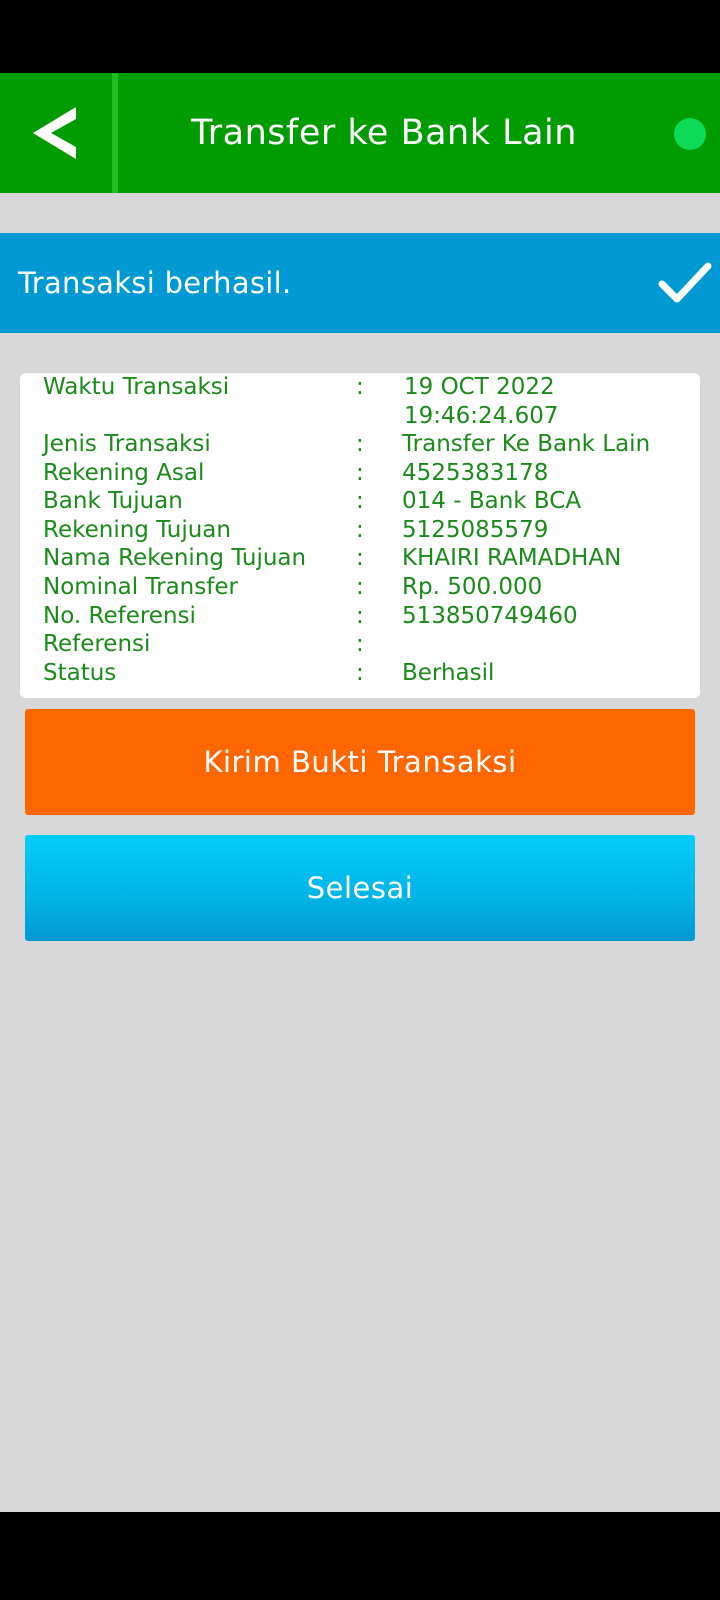 This screenshot has width=720, height=1600. What do you see at coordinates (136, 387) in the screenshot?
I see `detail-label: Waktu Transaksi` at bounding box center [136, 387].